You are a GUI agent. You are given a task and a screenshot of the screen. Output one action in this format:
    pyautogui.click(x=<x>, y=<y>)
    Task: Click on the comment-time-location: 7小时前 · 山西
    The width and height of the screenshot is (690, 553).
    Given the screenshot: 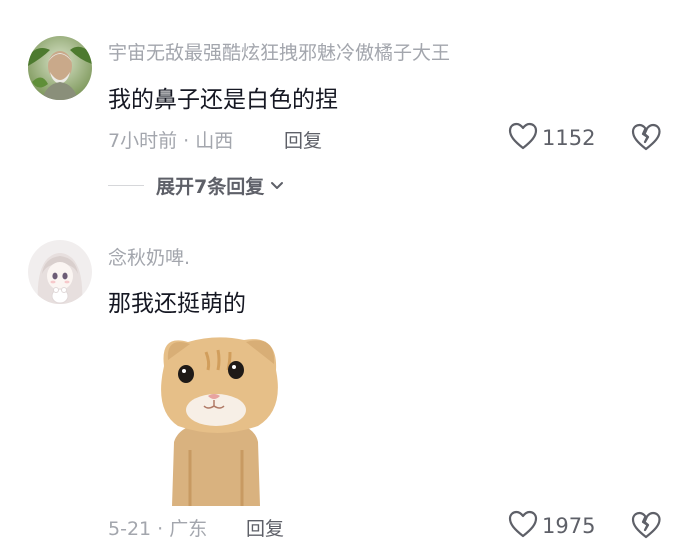 What is the action you would take?
    pyautogui.click(x=171, y=141)
    